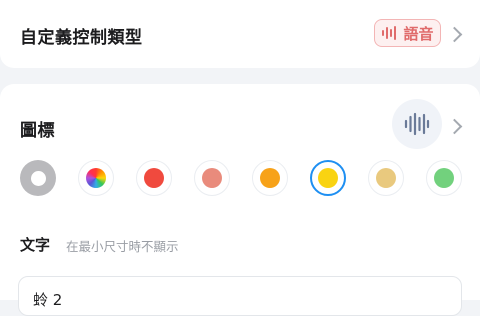 This screenshot has width=480, height=316. I want to click on control-type-value-badge: 語音, so click(407, 33).